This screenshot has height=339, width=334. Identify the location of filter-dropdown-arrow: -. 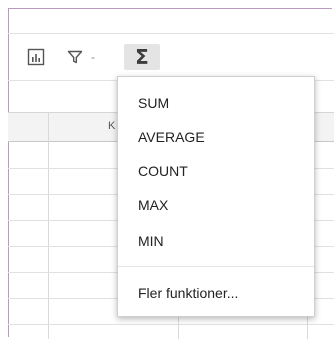
(93, 57).